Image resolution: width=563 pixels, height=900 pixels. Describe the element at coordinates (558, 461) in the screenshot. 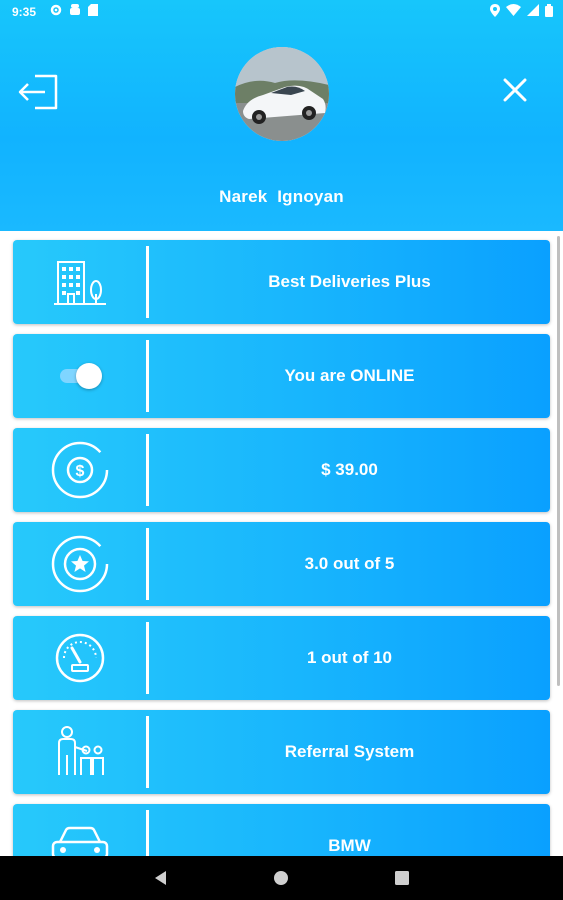

I see `scrollbar` at that location.